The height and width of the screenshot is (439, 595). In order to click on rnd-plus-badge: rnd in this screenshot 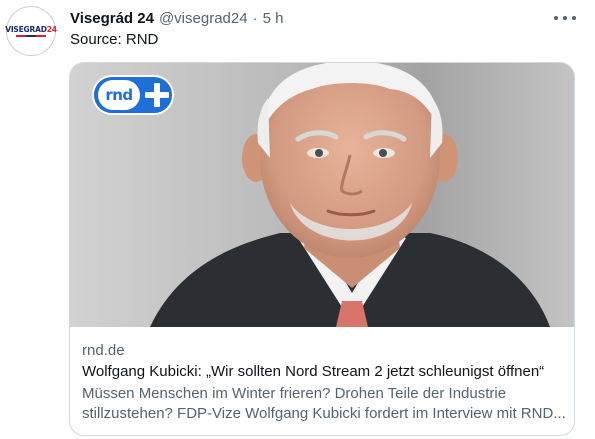, I will do `click(133, 95)`.